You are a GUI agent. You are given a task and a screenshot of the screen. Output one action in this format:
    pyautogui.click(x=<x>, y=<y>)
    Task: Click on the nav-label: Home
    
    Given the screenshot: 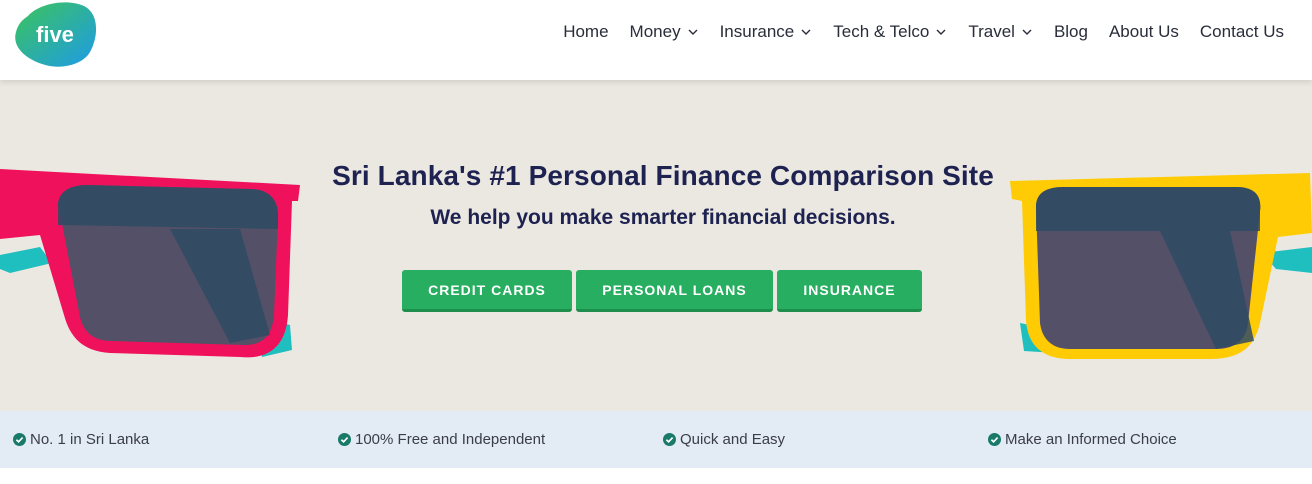 What is the action you would take?
    pyautogui.click(x=586, y=31)
    